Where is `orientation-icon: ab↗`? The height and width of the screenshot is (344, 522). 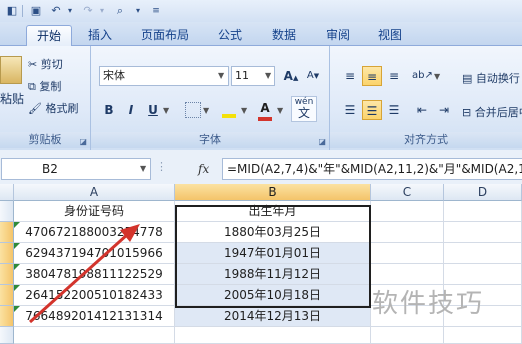 orientation-icon: ab↗ is located at coordinates (422, 76).